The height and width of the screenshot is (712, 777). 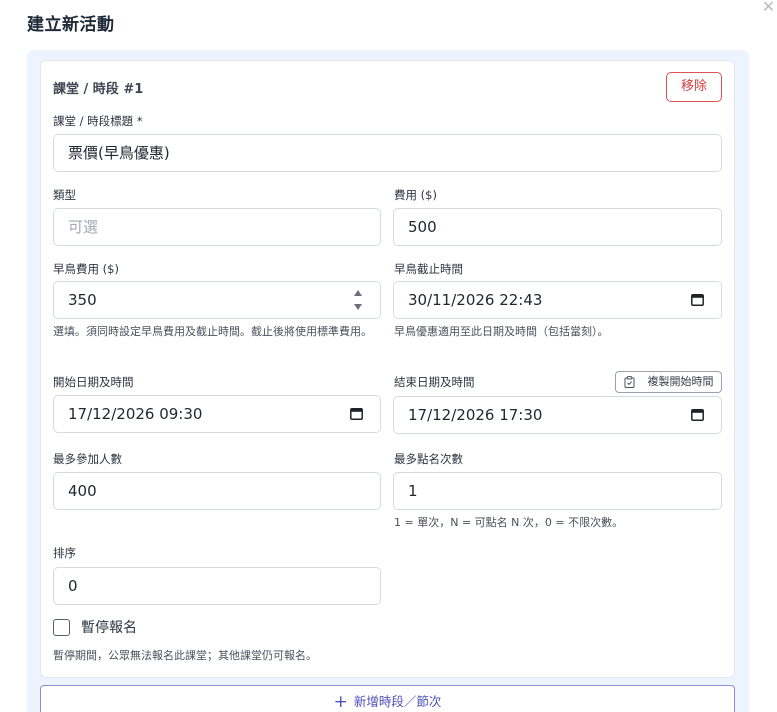 I want to click on title-label: 課堂 / 時段標題 *, so click(x=98, y=121).